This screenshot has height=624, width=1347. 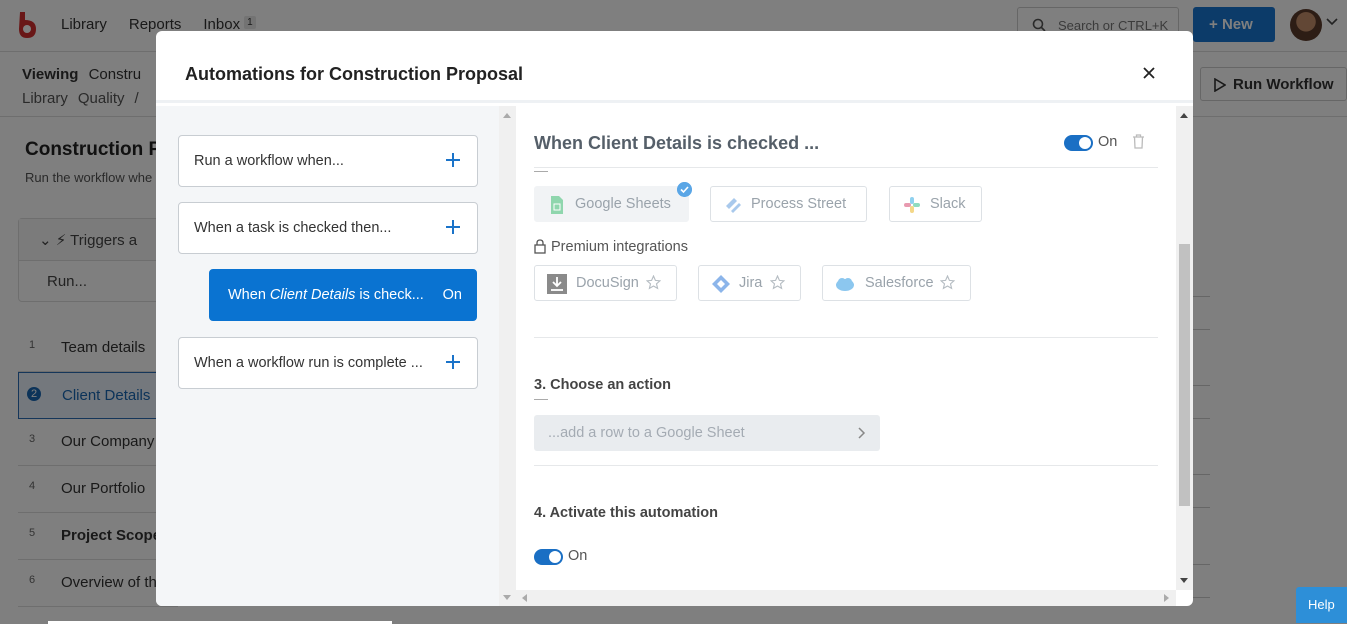 I want to click on client-details-automation-item: When Client Details is check... On, so click(x=343, y=295).